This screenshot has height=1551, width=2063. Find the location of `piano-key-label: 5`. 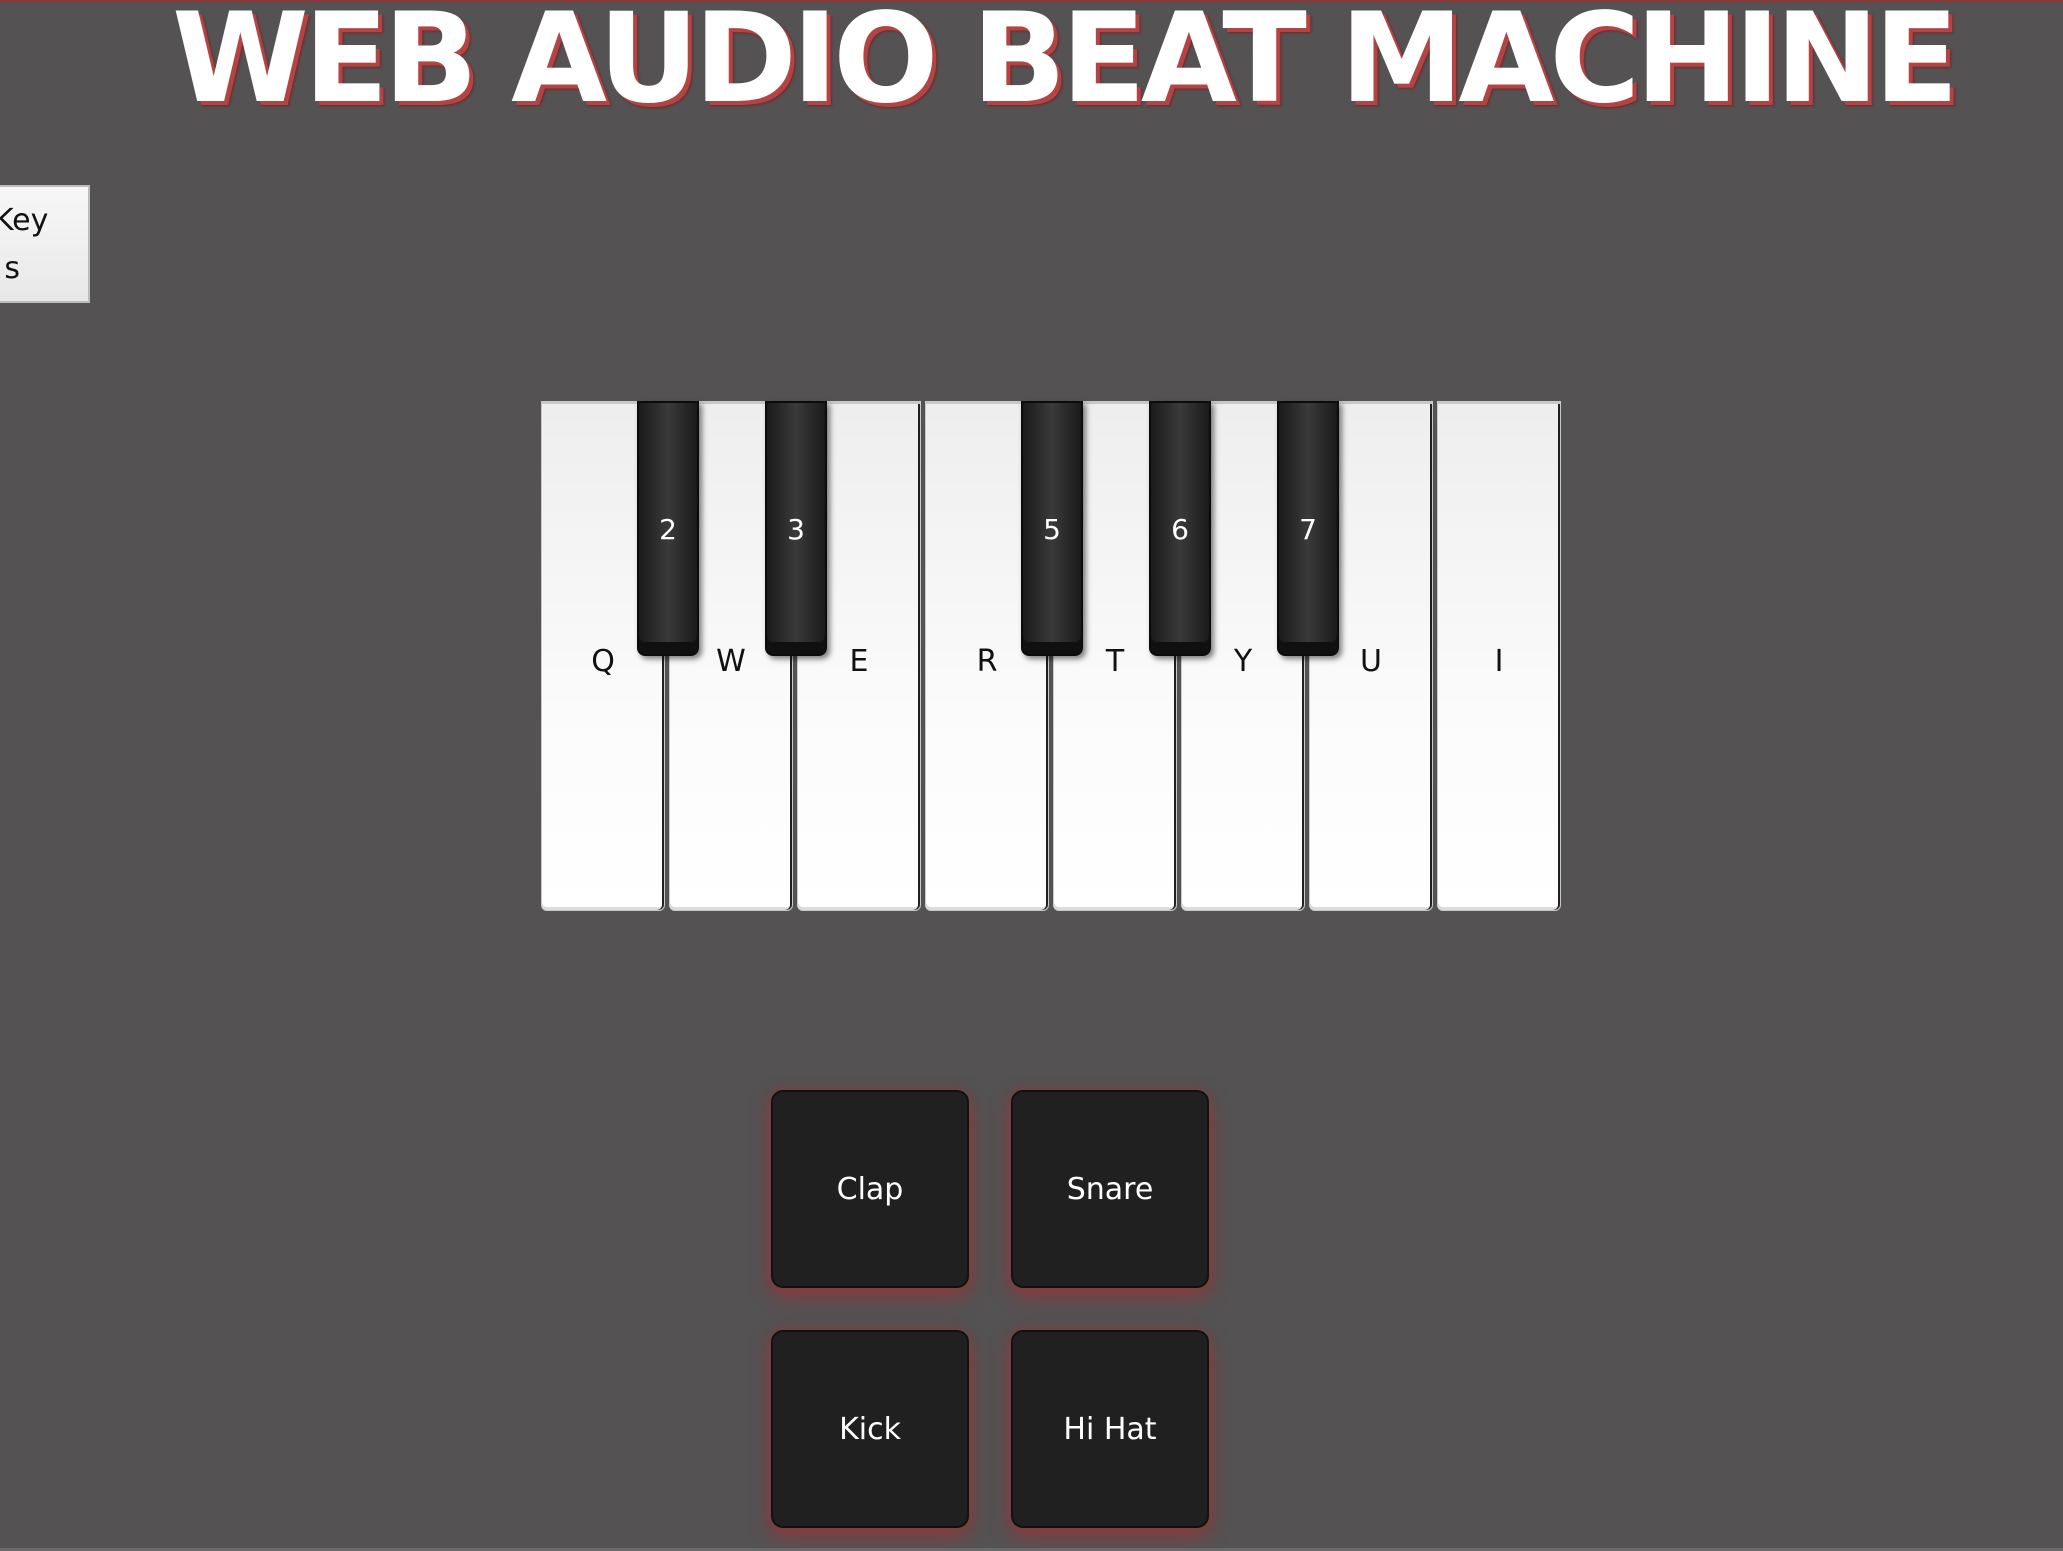

piano-key-label: 5 is located at coordinates (1052, 529).